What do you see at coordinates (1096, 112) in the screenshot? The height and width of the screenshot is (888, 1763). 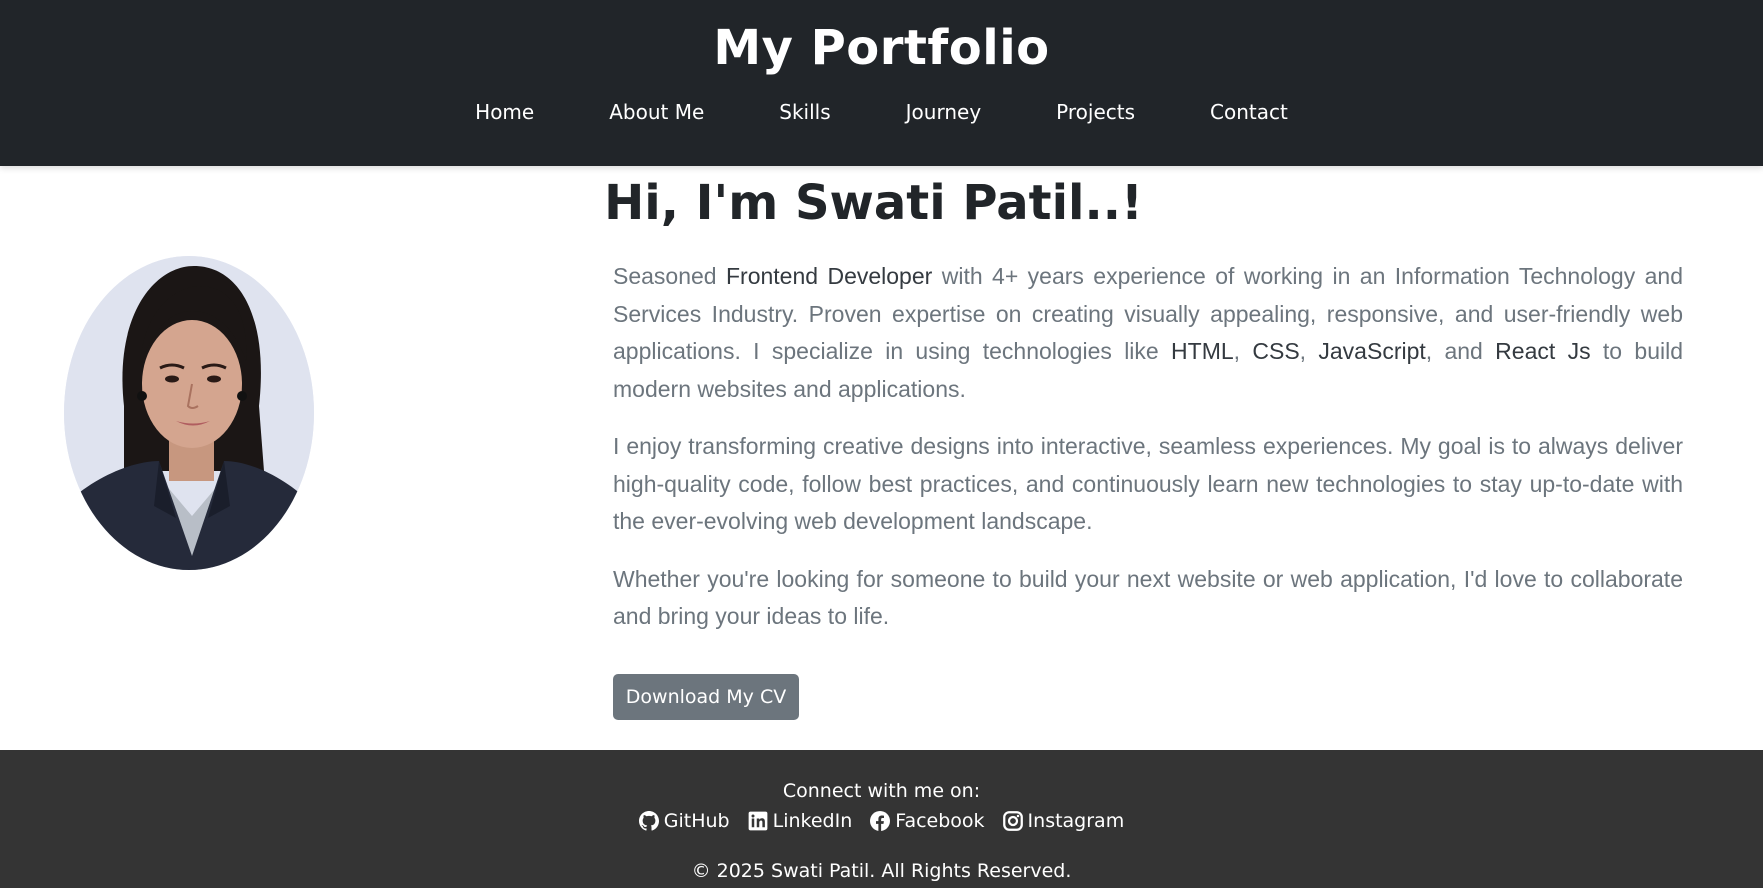 I see `nav-projects: Projects` at bounding box center [1096, 112].